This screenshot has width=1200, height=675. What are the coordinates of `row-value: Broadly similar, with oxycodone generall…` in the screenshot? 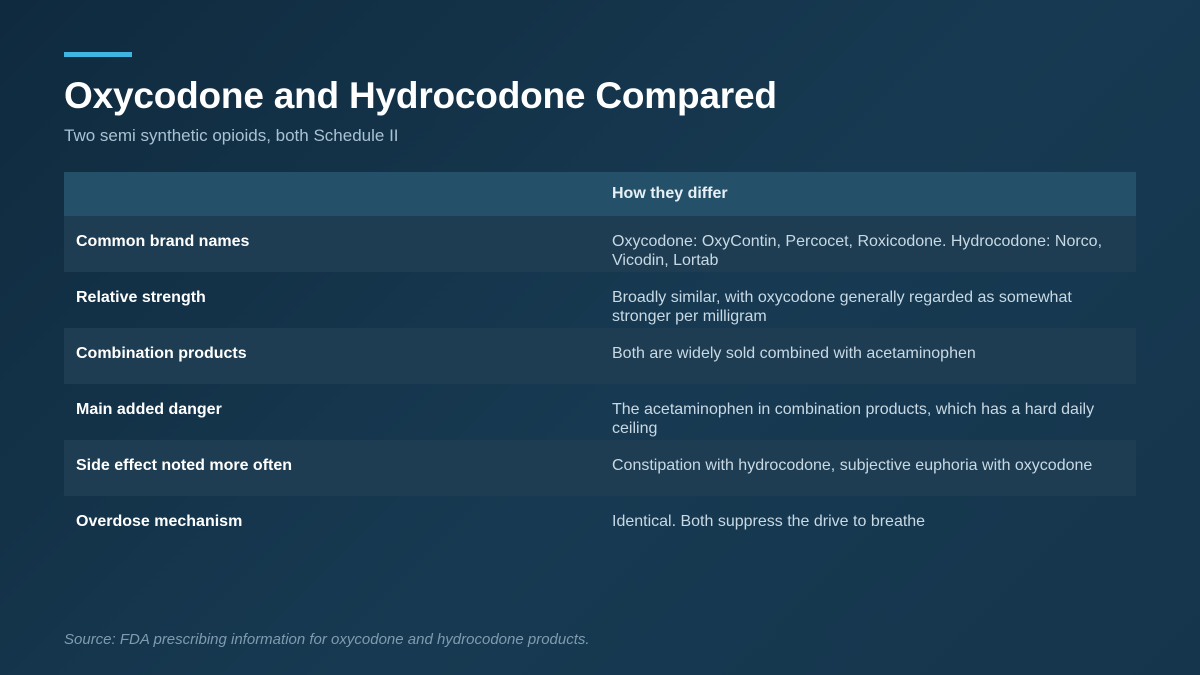 It's located at (842, 307).